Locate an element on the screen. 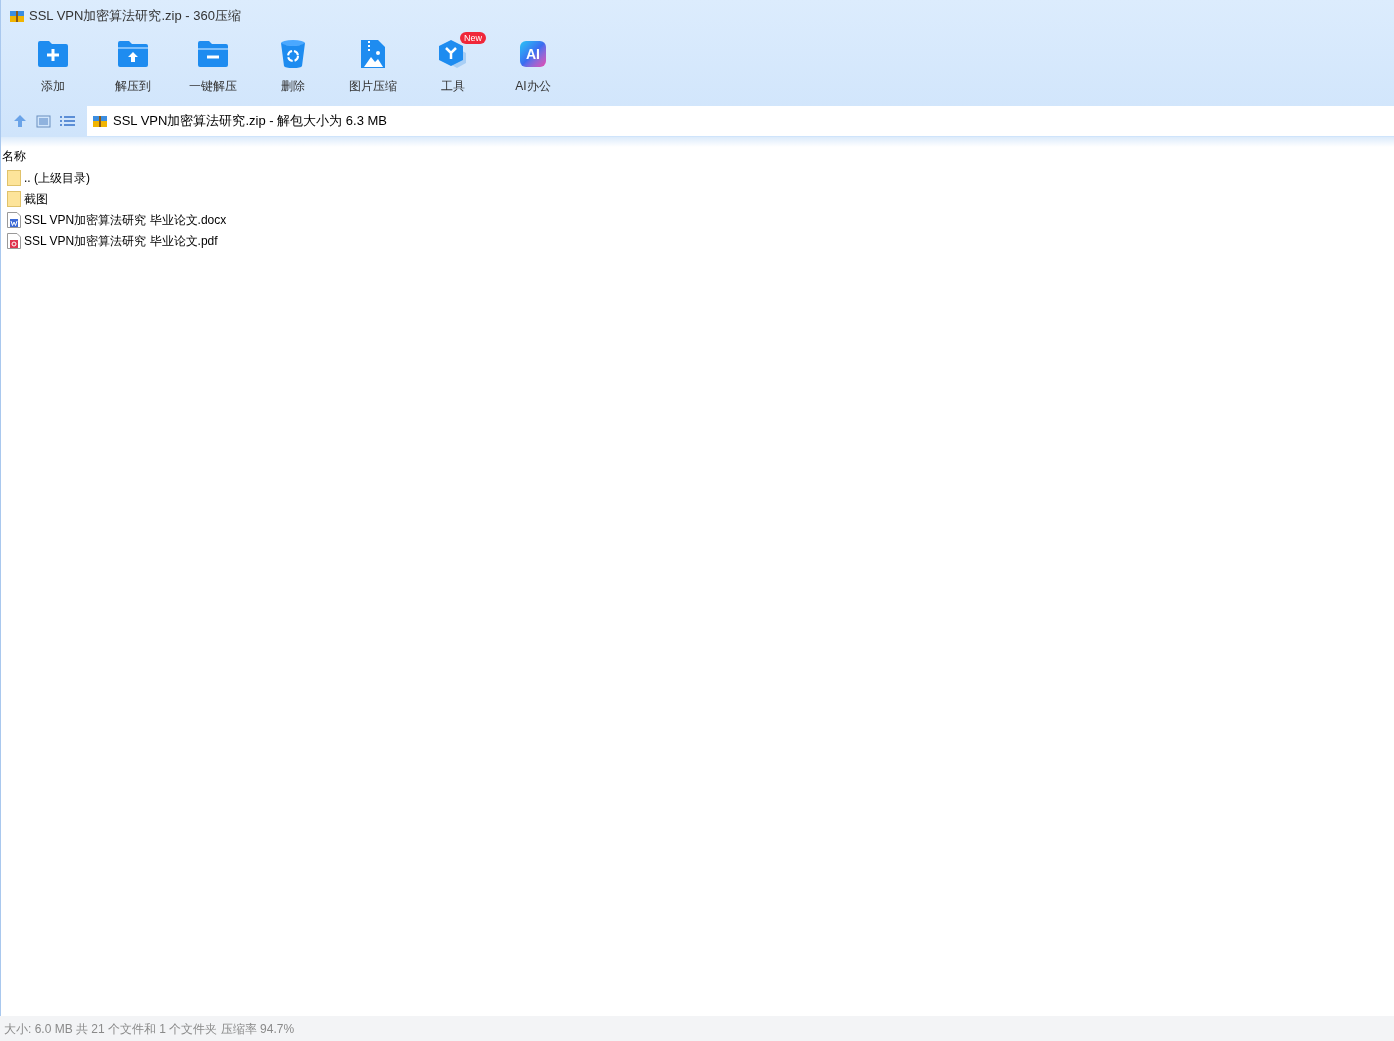 The height and width of the screenshot is (1041, 1394). folder-minus-icon is located at coordinates (213, 54).